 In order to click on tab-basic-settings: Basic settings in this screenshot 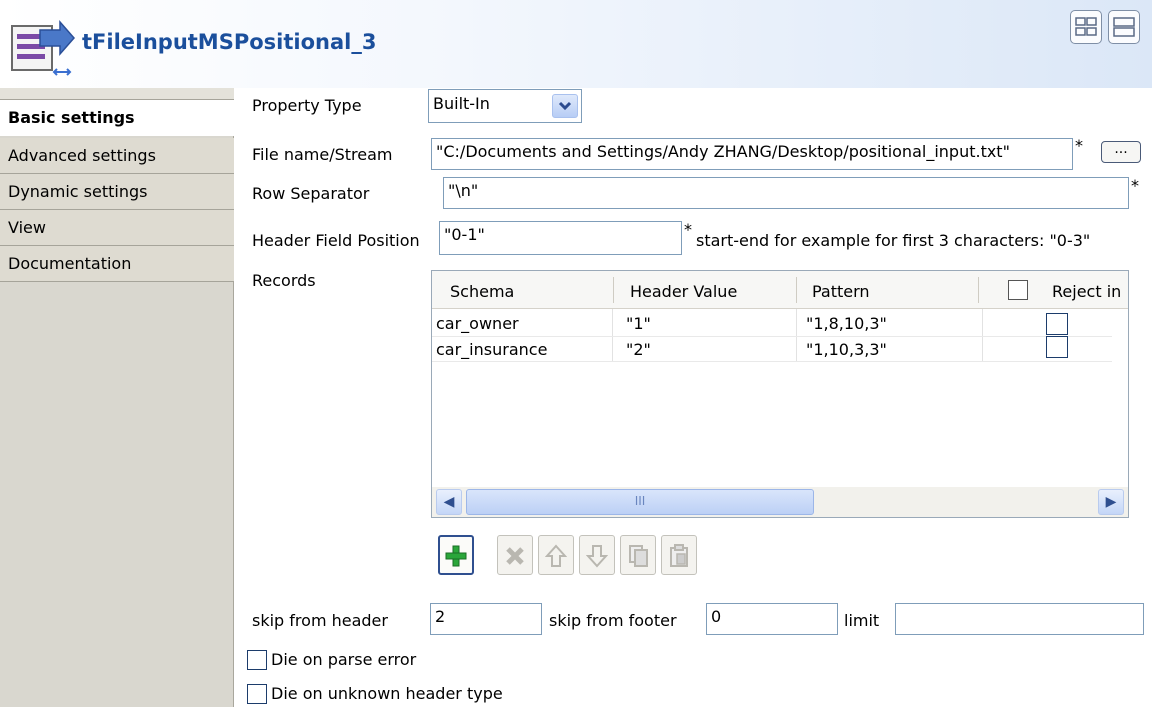, I will do `click(117, 118)`.